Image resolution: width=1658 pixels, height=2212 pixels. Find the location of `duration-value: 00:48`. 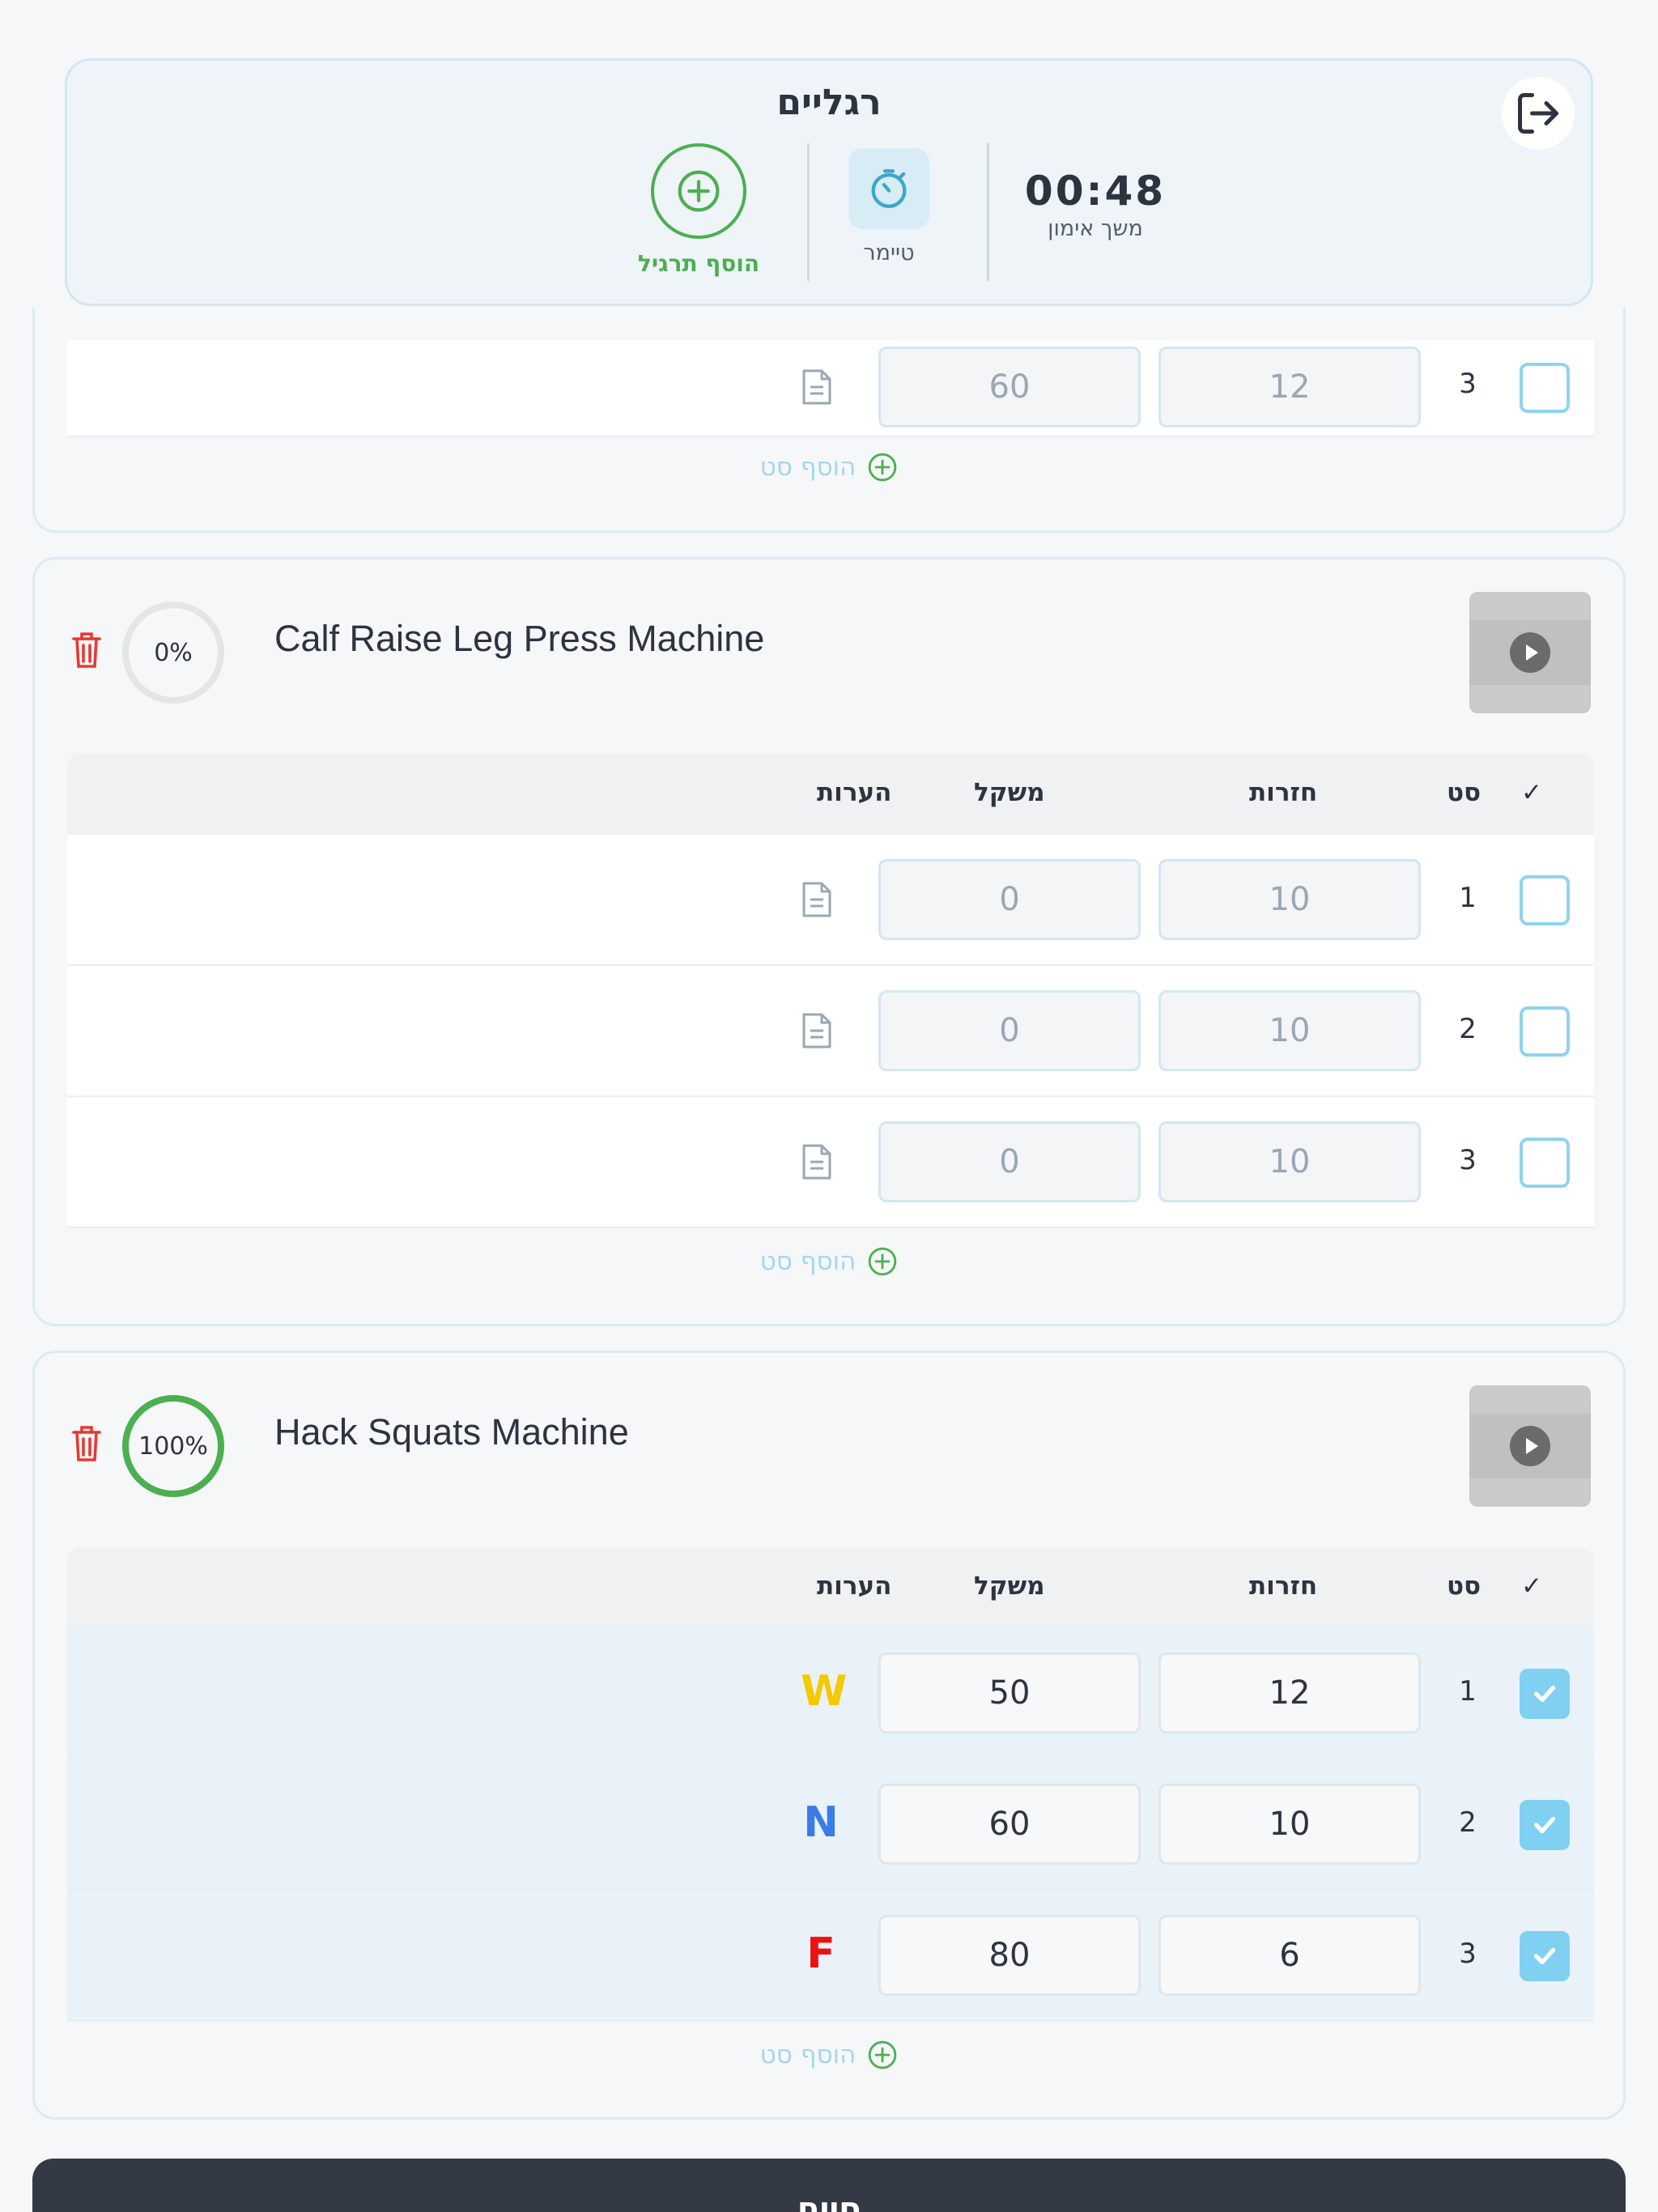

duration-value: 00:48 is located at coordinates (1095, 191).